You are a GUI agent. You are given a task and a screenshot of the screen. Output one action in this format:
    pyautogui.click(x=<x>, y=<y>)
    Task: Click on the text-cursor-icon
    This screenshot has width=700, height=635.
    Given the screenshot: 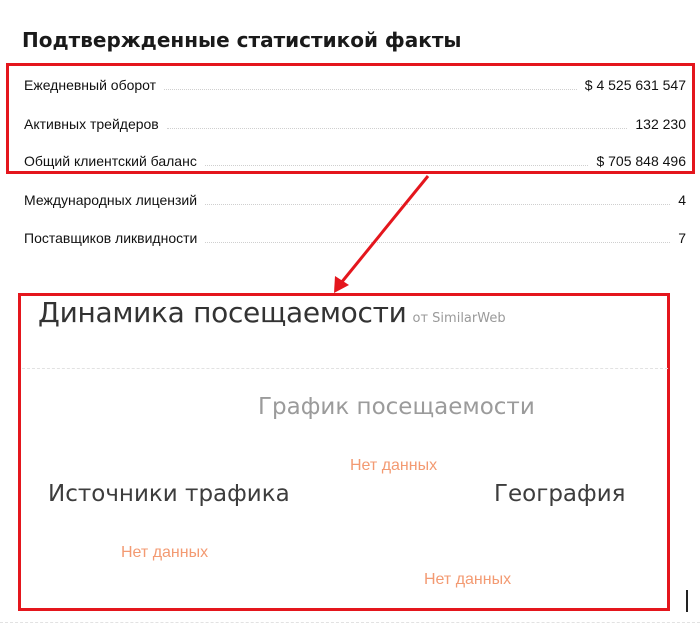 What is the action you would take?
    pyautogui.click(x=687, y=601)
    